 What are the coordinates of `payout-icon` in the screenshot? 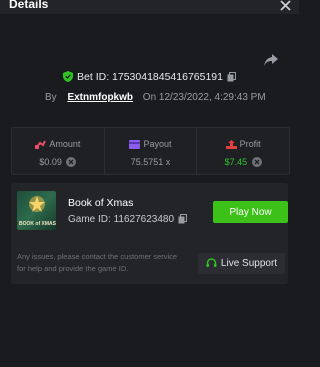 It's located at (135, 144).